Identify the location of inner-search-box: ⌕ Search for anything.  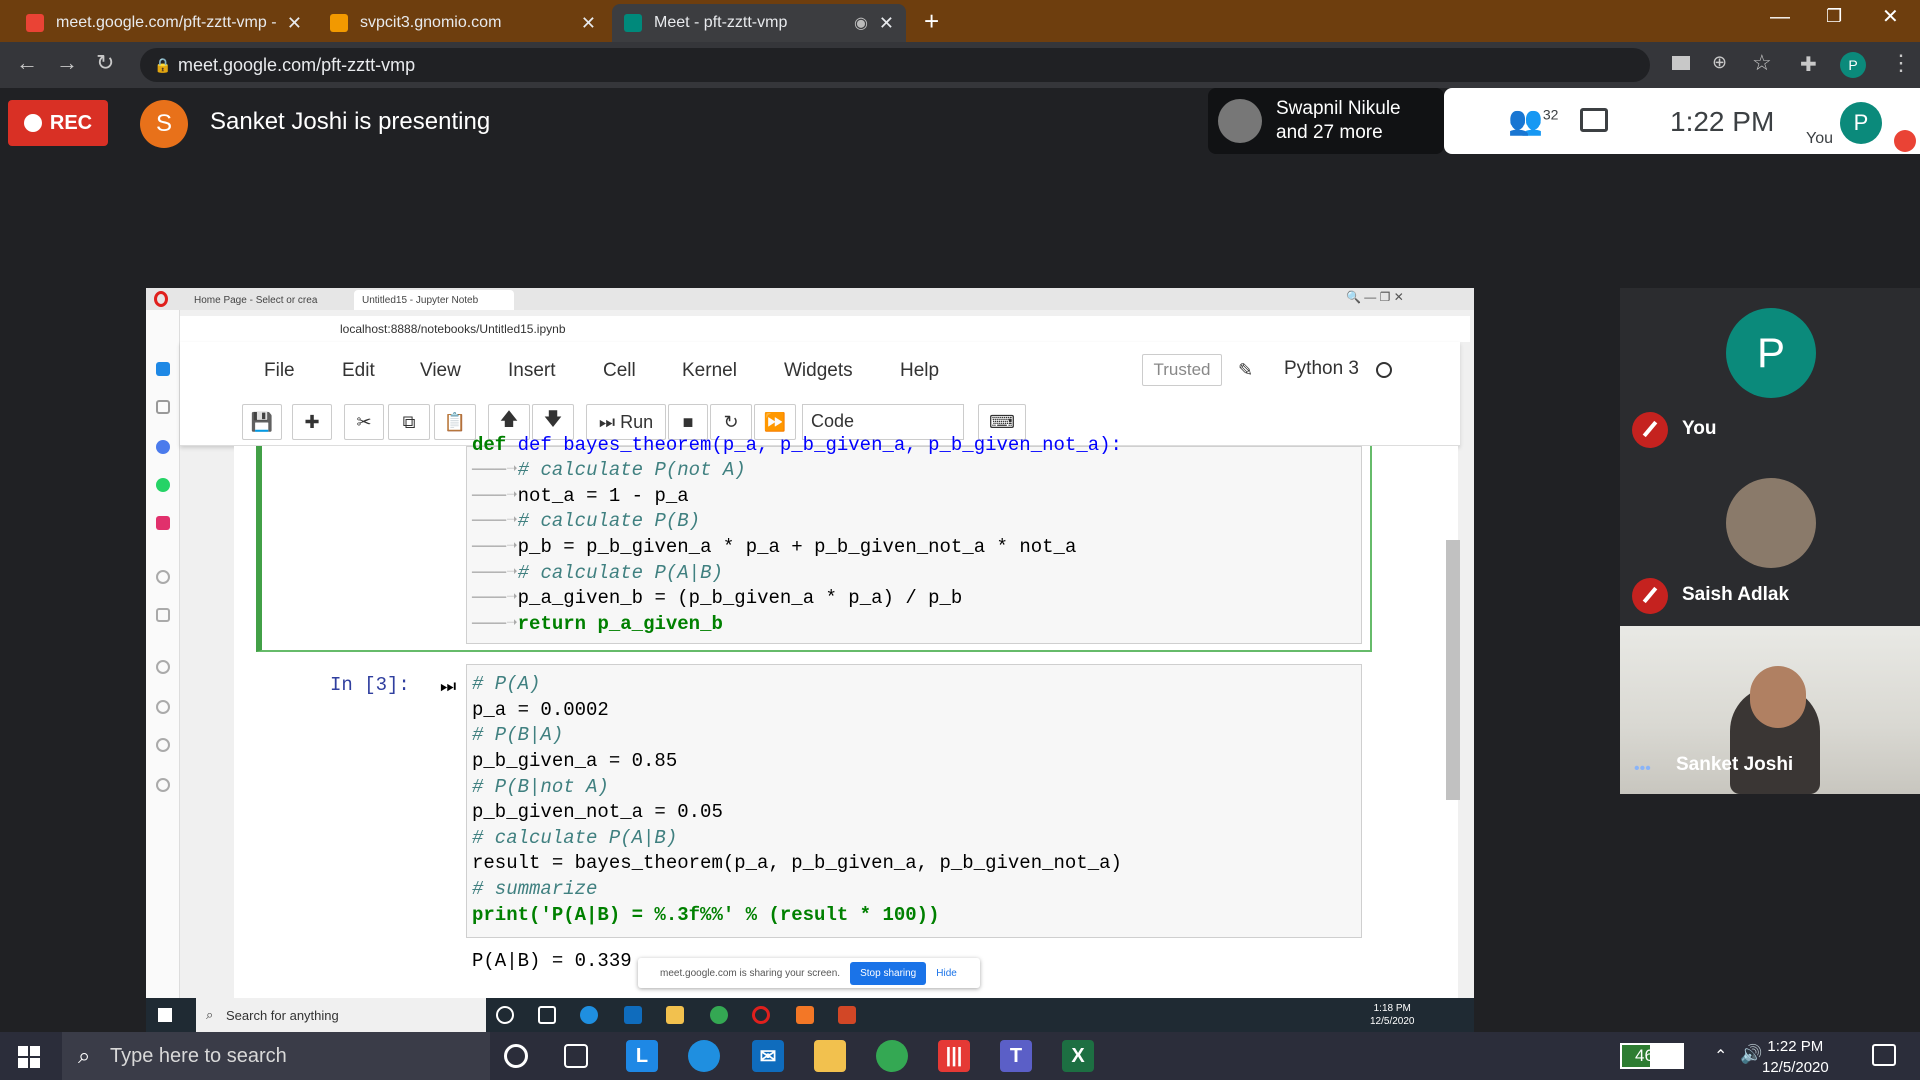
(341, 1015).